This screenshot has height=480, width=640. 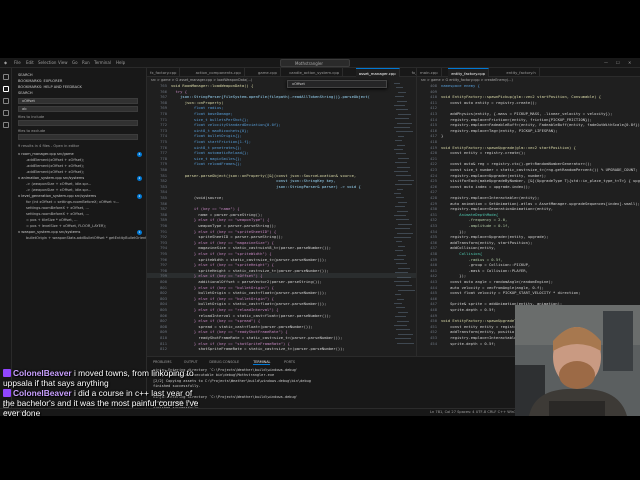 What do you see at coordinates (433, 225) in the screenshot?
I see `line-number: 433` at bounding box center [433, 225].